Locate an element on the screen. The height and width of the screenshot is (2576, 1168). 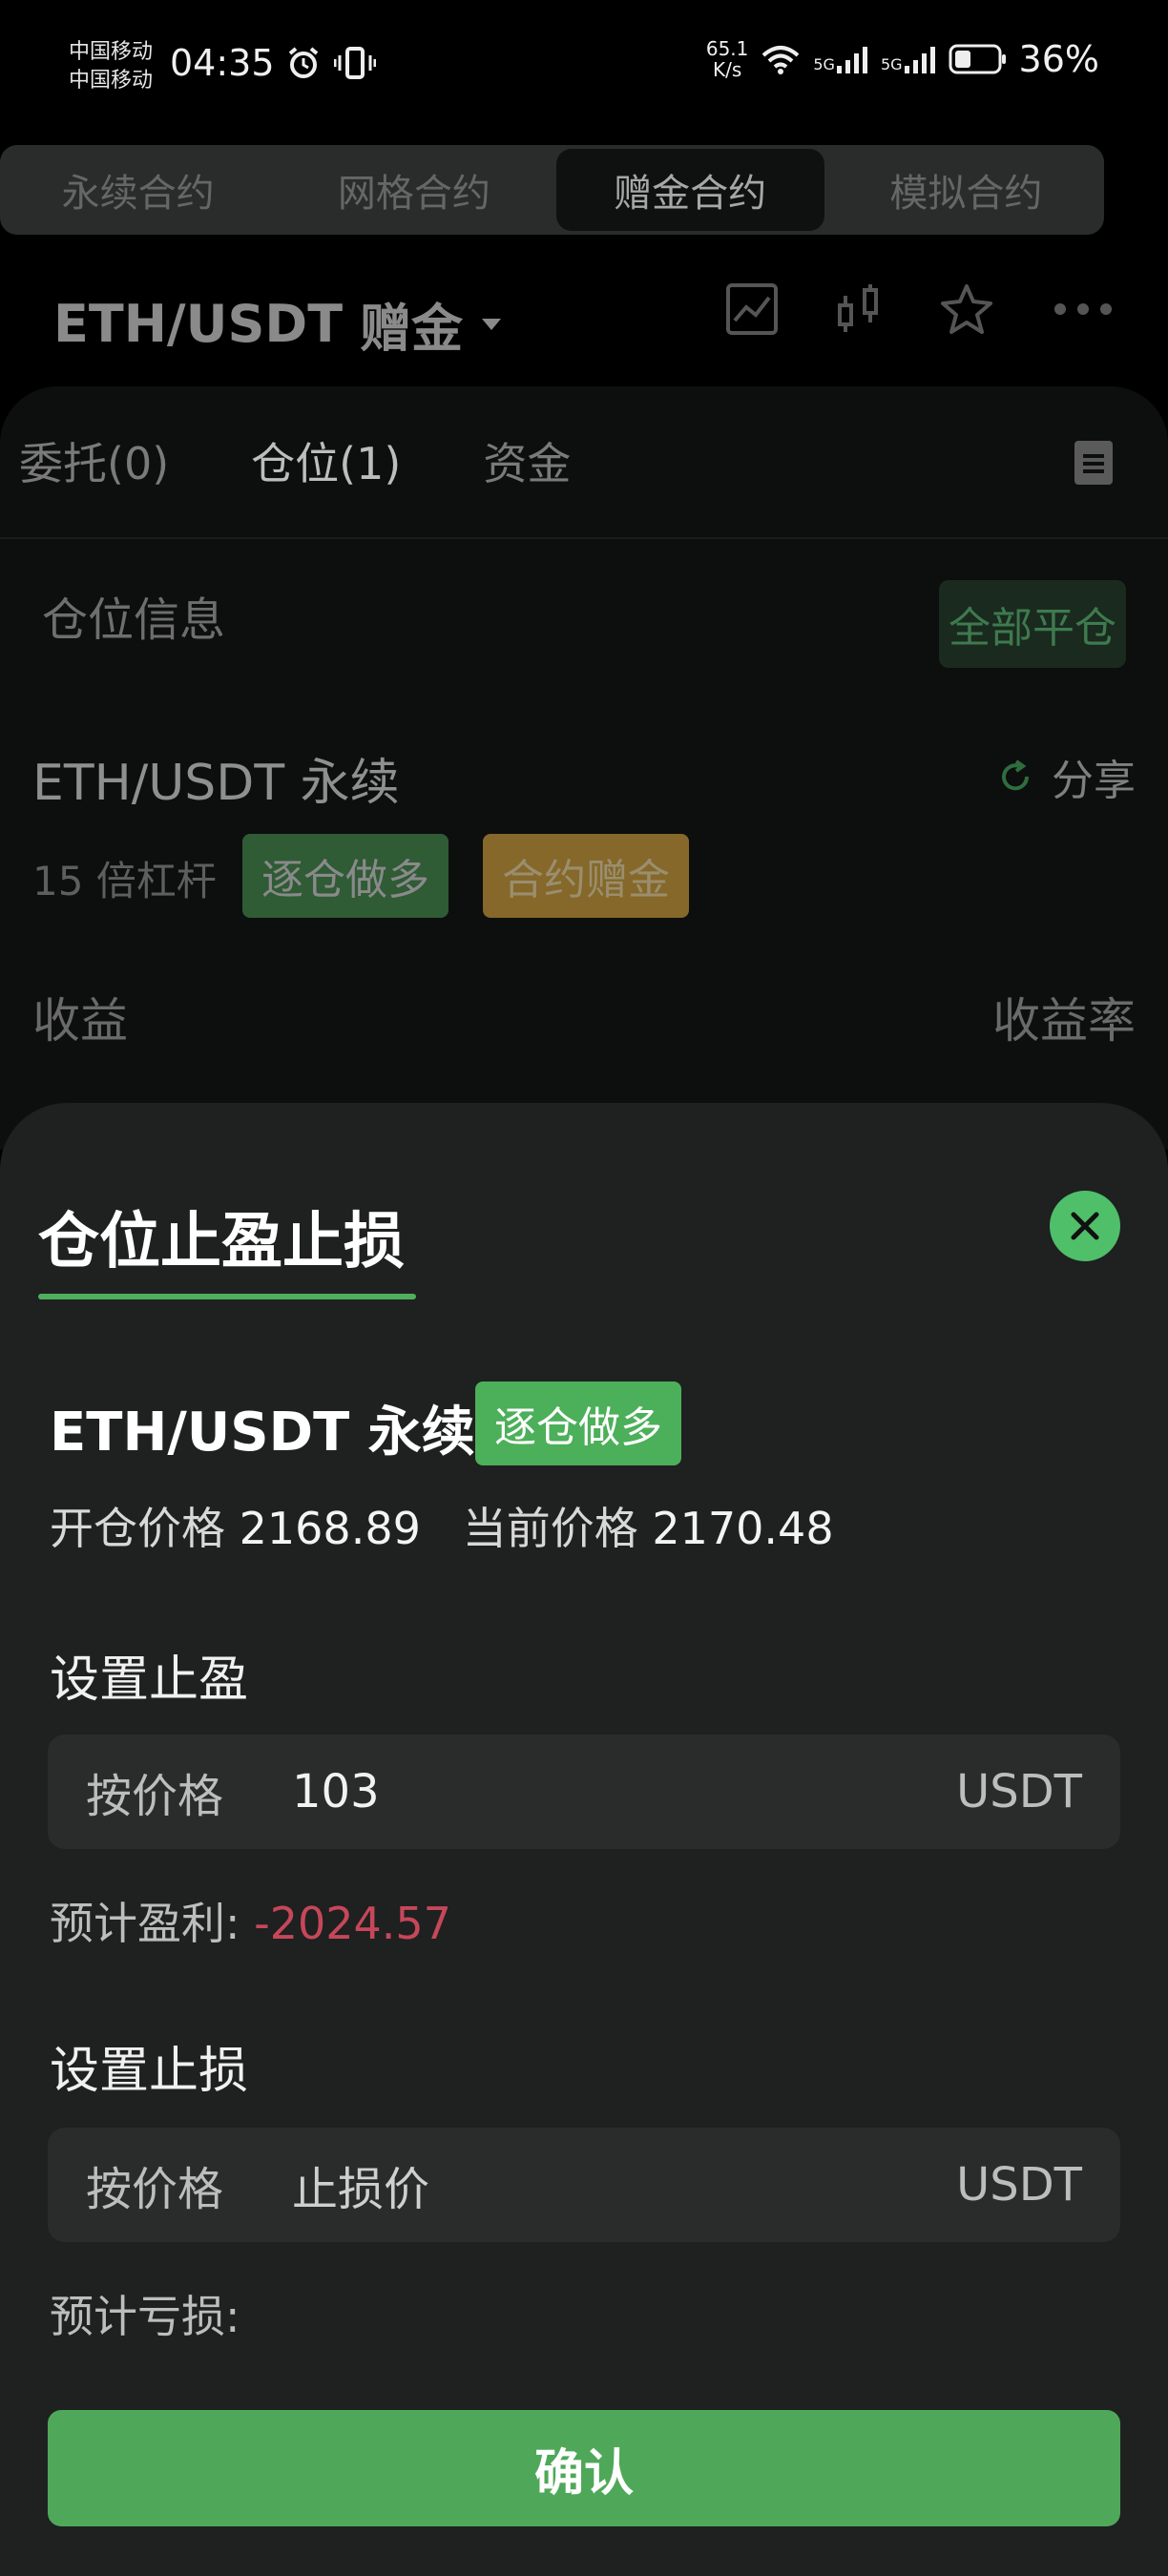
tab-grid: 网格合约 is located at coordinates (414, 190).